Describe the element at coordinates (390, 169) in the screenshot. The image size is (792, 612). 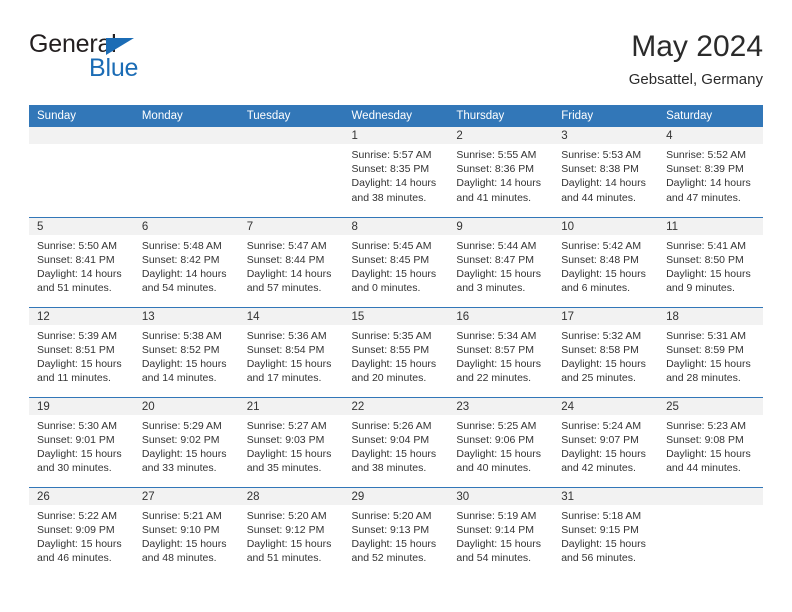
I see `sunset-time: Sunset: 8:35 PM` at that location.